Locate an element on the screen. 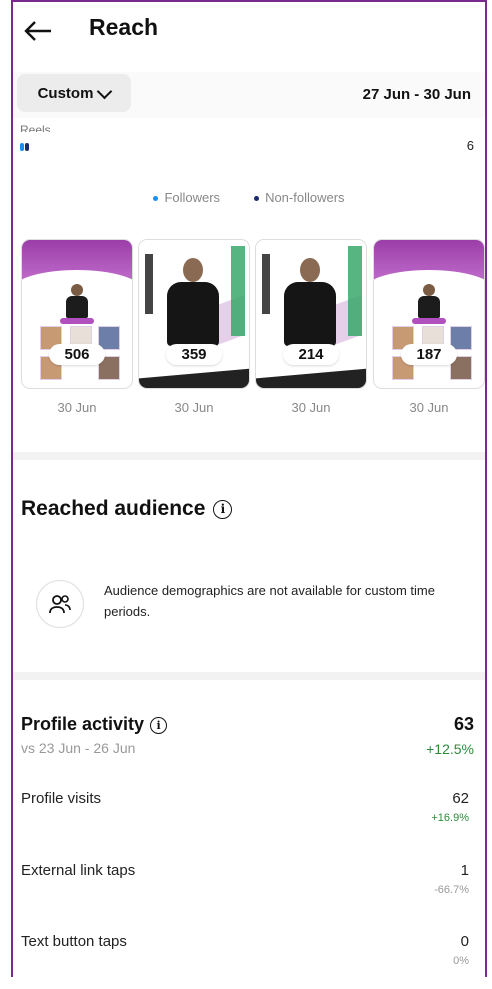 This screenshot has width=492, height=989. breakdown-value: 6 is located at coordinates (470, 145).